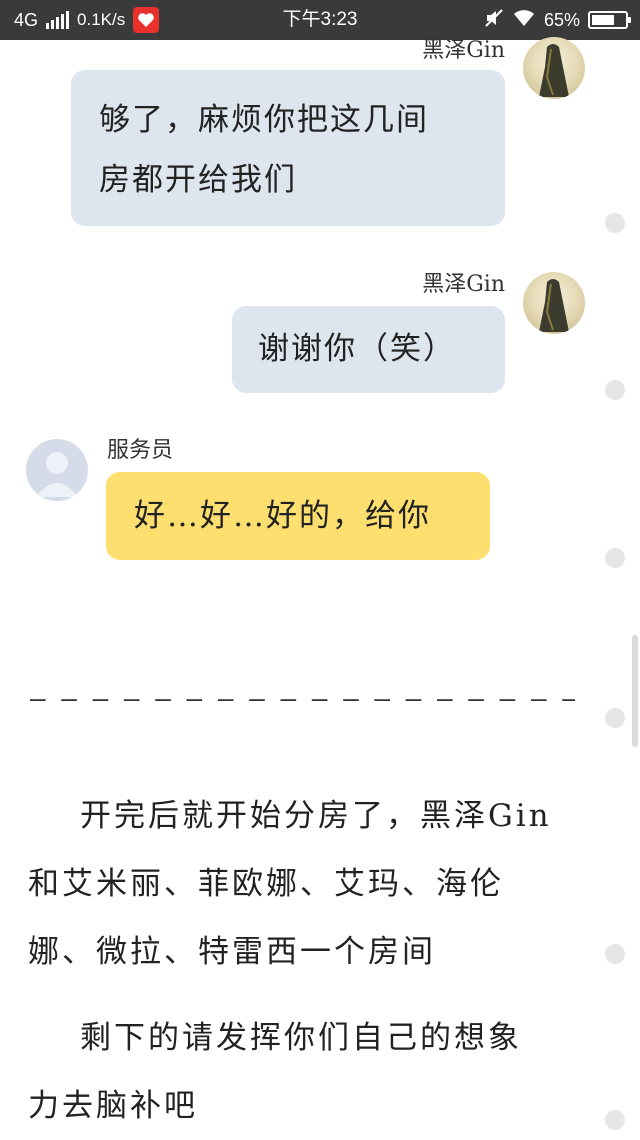 The image size is (640, 1140). Describe the element at coordinates (232, 952) in the screenshot. I see `narration-line: 娜、微拉、特雷西一个房间` at that location.